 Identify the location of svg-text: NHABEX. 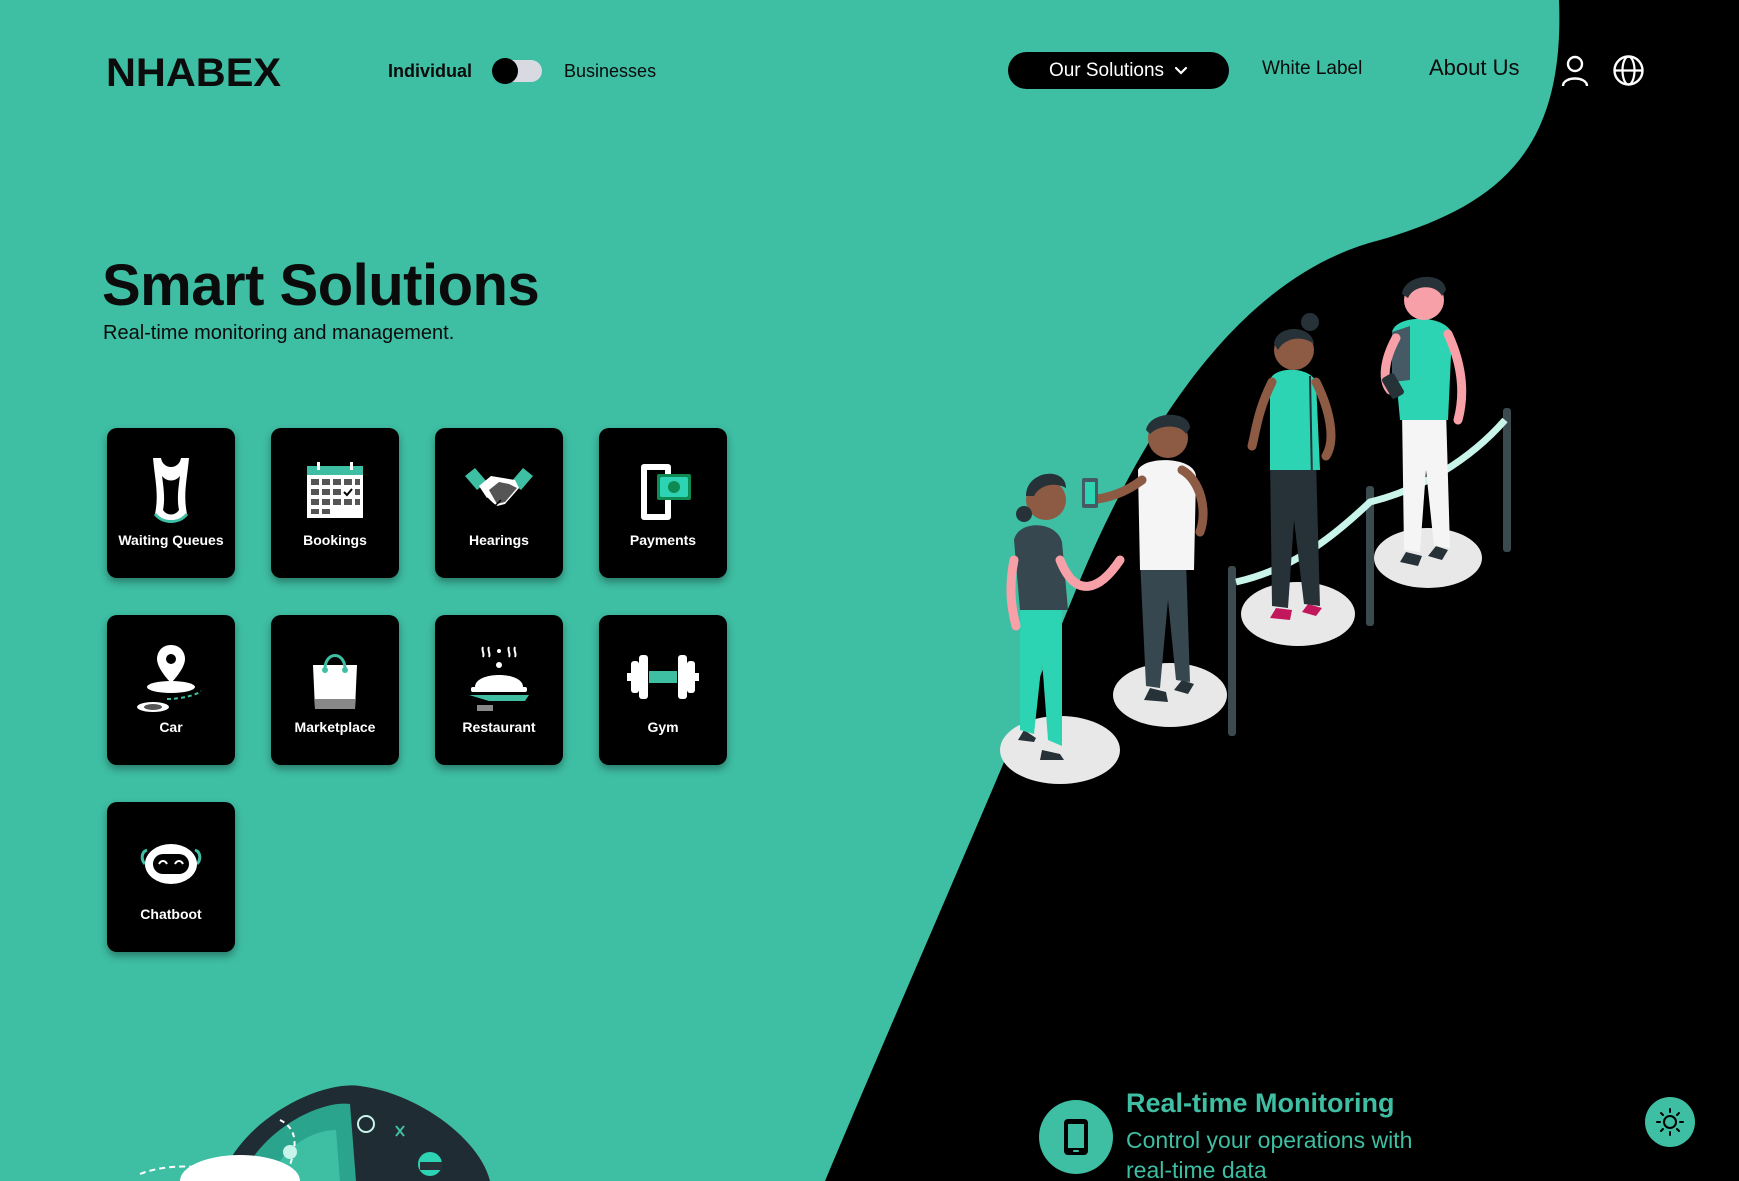
(193, 71).